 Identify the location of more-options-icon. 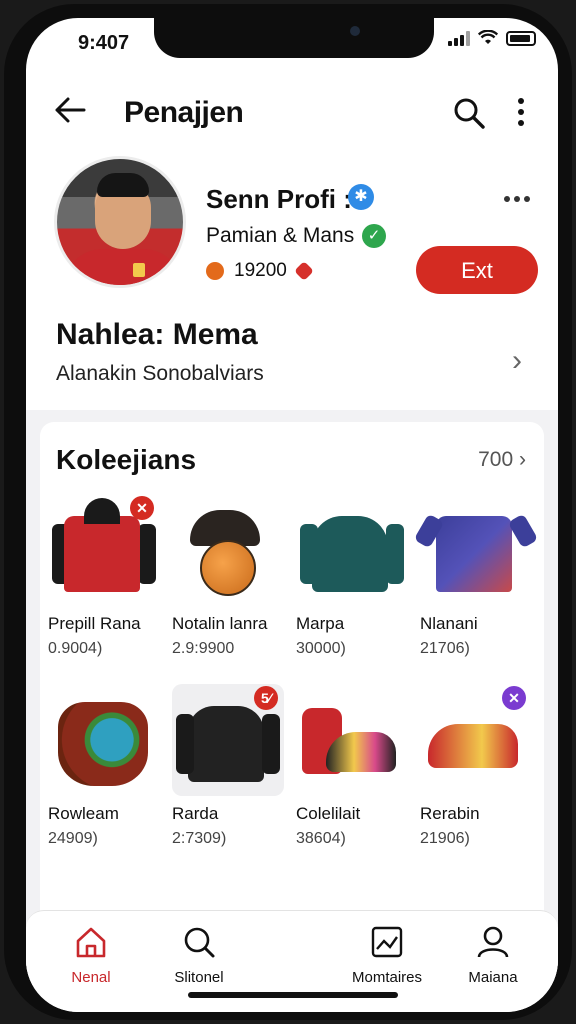
(522, 114).